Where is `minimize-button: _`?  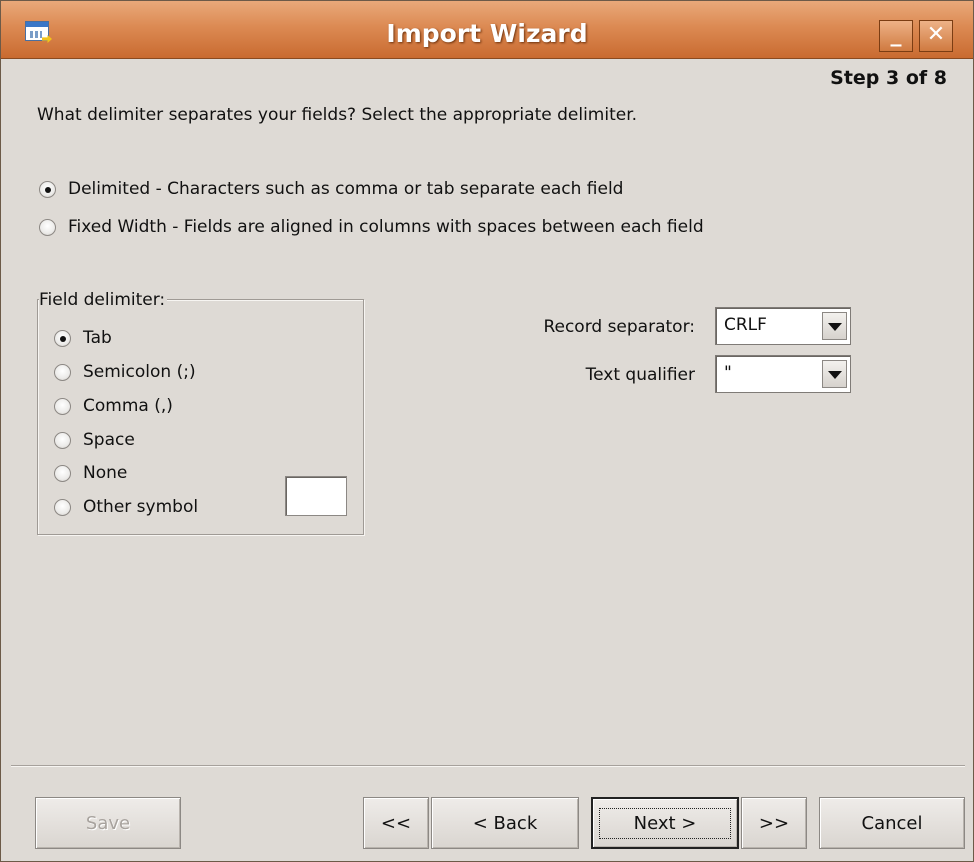 minimize-button: _ is located at coordinates (896, 36).